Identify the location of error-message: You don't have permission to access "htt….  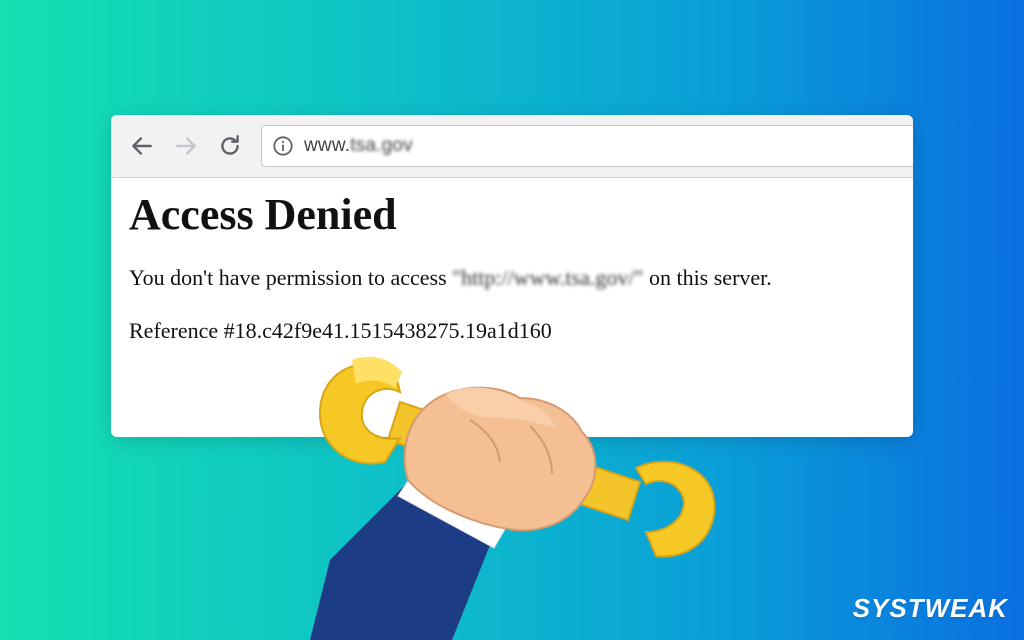
(511, 278).